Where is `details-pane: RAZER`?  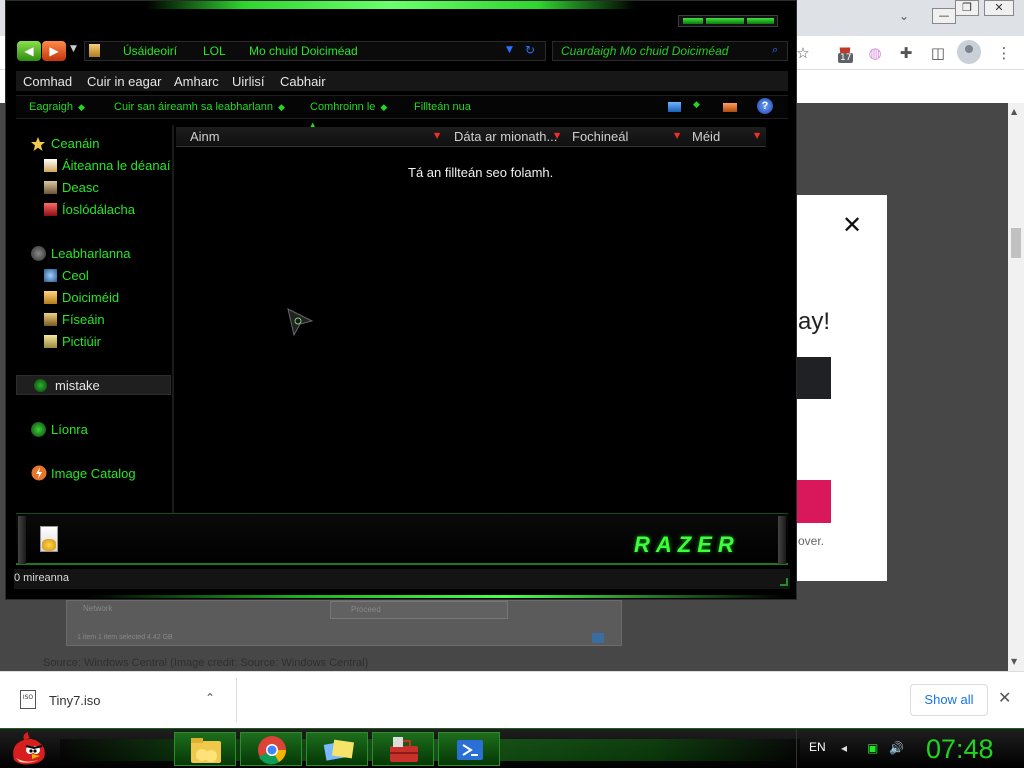 details-pane: RAZER is located at coordinates (402, 539).